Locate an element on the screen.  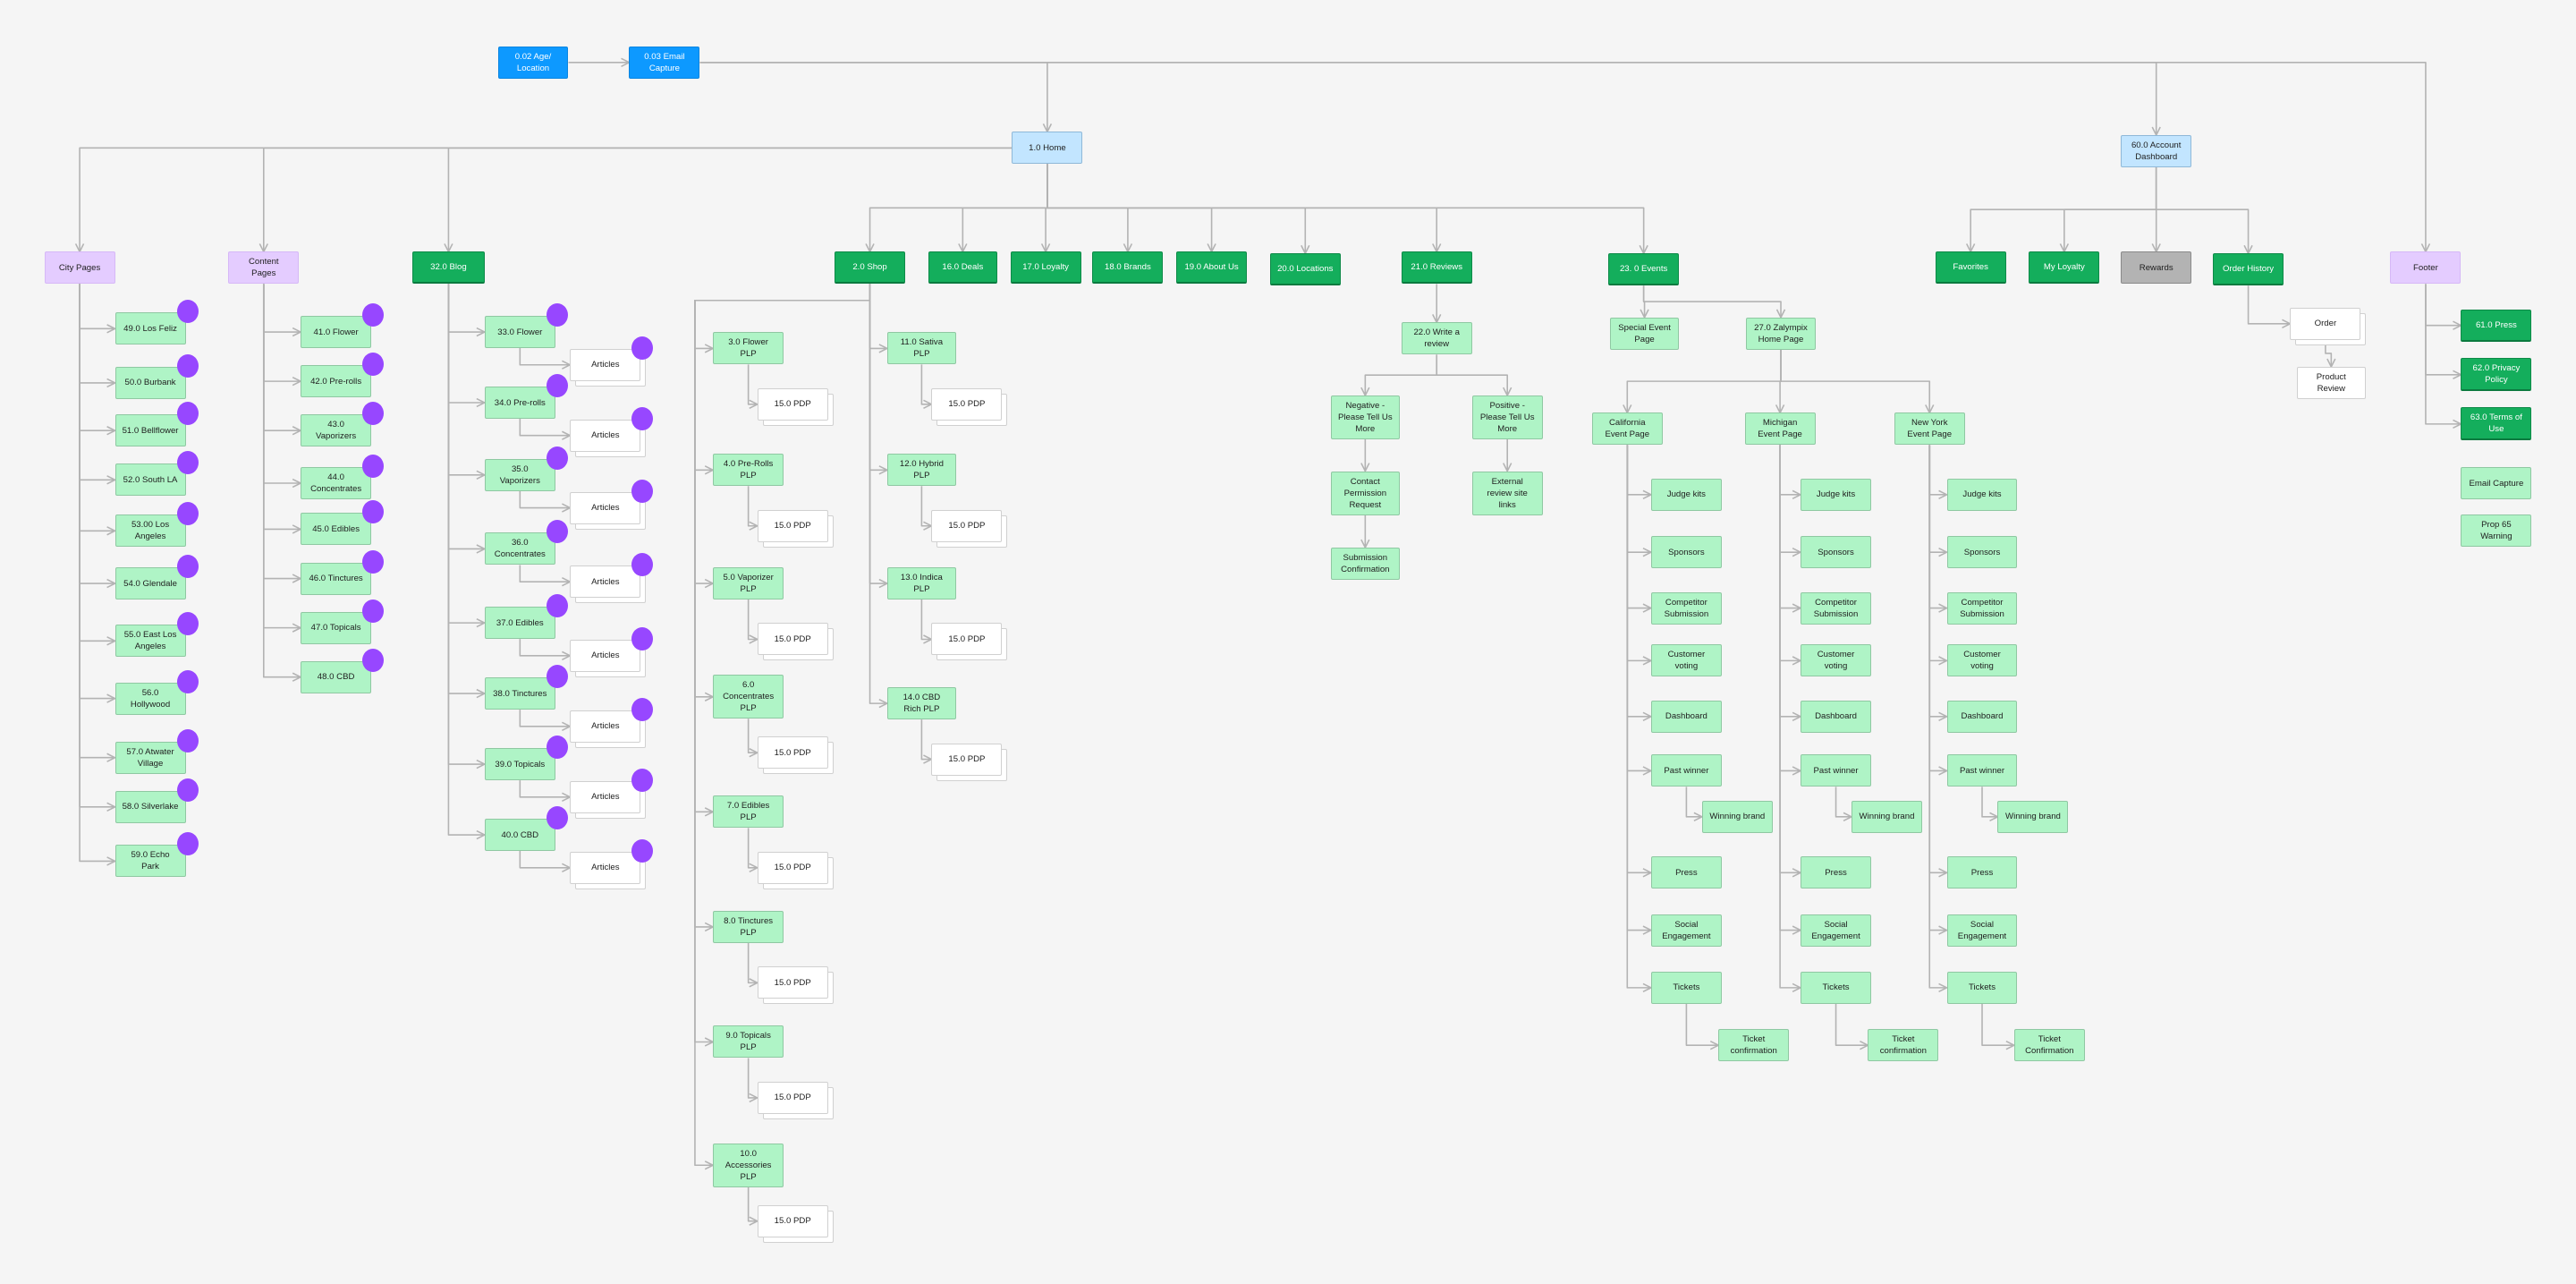
node-special: Special Event Page is located at coordinates (1645, 333).